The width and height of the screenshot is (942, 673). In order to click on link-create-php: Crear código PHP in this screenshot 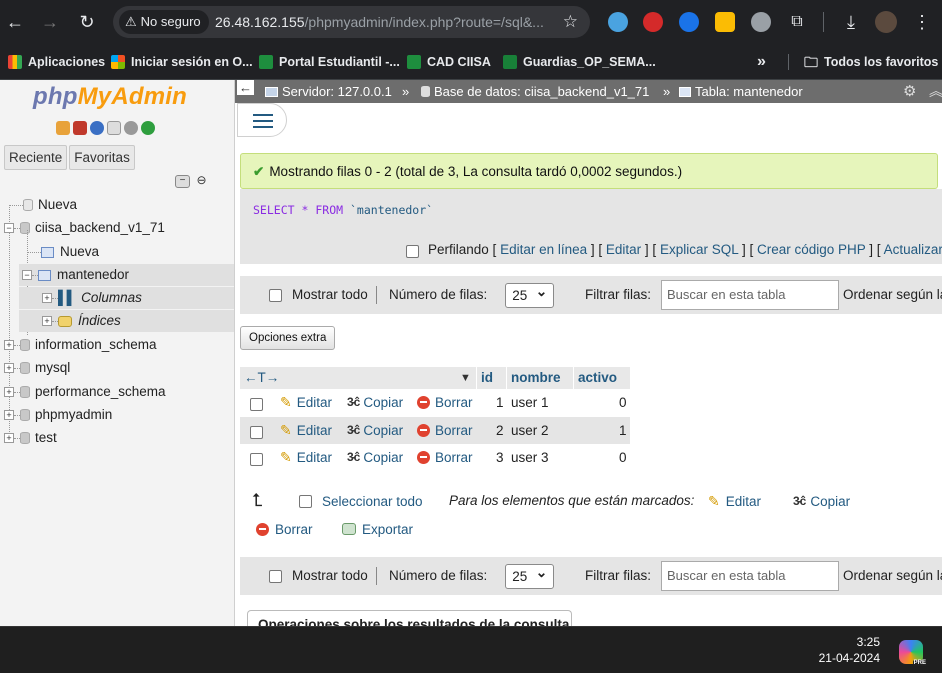, I will do `click(811, 249)`.